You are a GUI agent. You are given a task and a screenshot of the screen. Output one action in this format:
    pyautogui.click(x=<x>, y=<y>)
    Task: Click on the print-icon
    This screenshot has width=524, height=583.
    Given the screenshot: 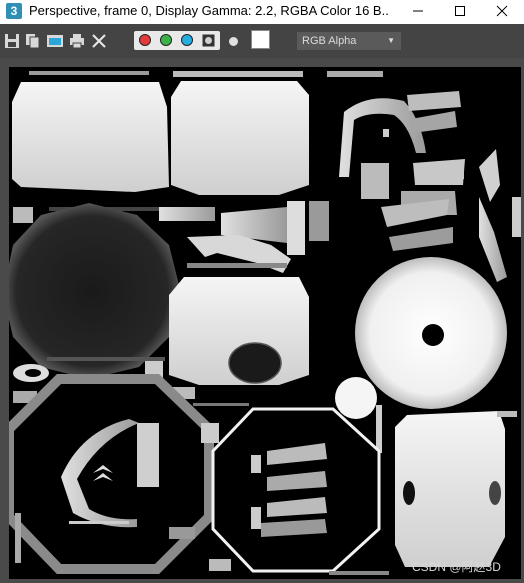 What is the action you would take?
    pyautogui.click(x=77, y=41)
    